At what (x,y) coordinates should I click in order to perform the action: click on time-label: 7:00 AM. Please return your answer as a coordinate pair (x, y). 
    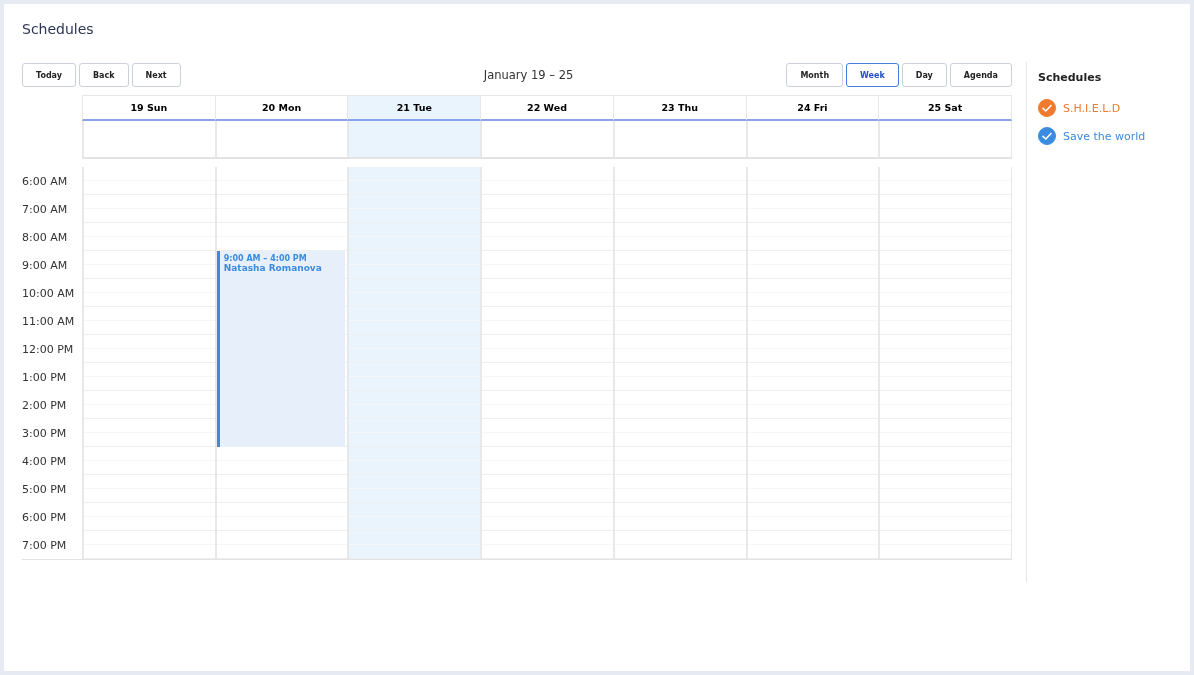
    Looking at the image, I should click on (45, 209).